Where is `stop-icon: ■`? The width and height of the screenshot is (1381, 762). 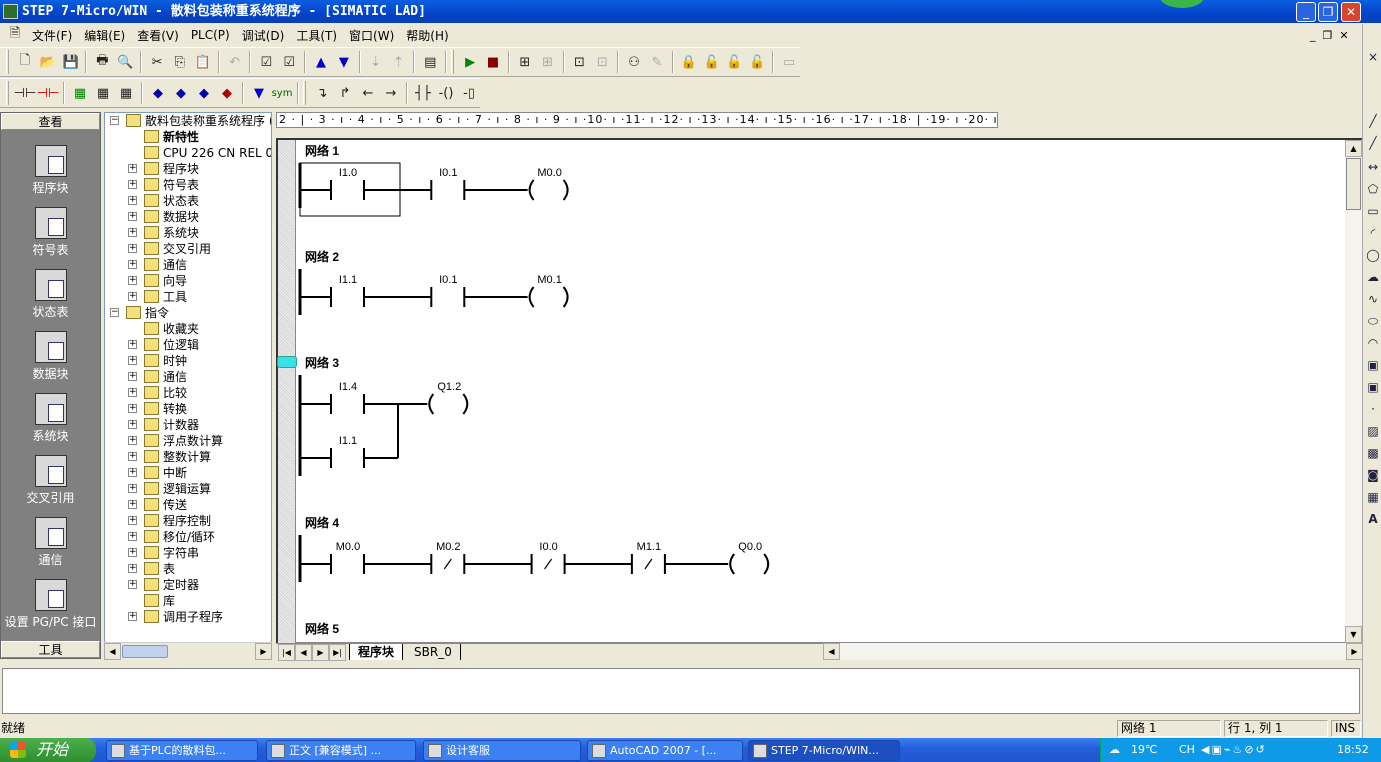
stop-icon: ■ is located at coordinates (493, 62).